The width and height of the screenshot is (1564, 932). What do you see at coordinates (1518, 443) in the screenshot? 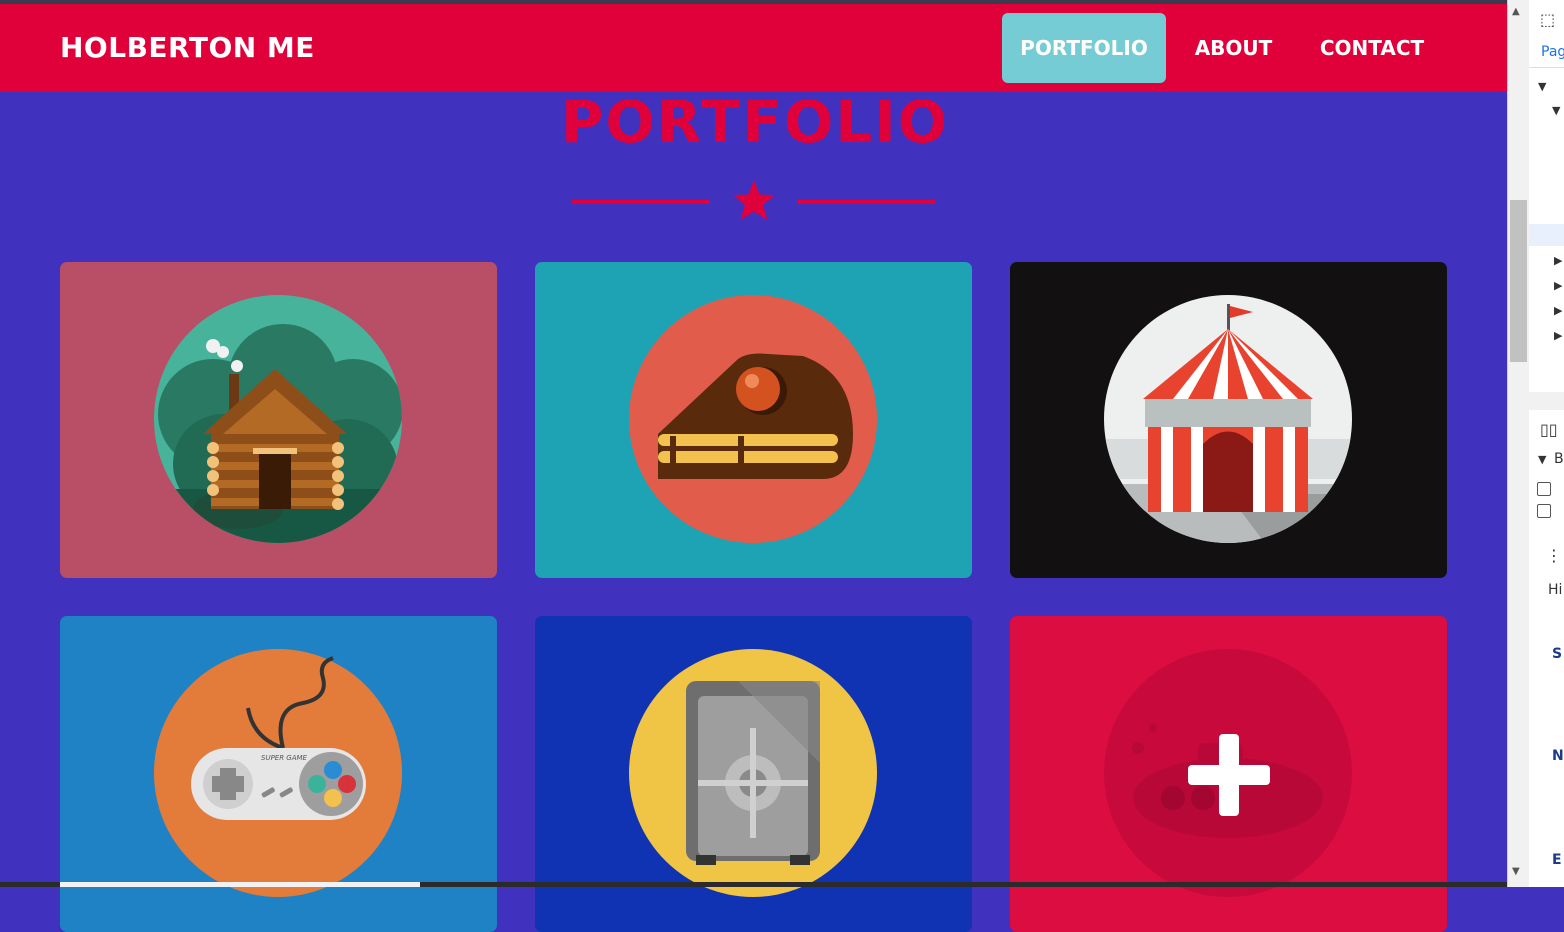
I see `page-scrollbar: ▲ ▼` at bounding box center [1518, 443].